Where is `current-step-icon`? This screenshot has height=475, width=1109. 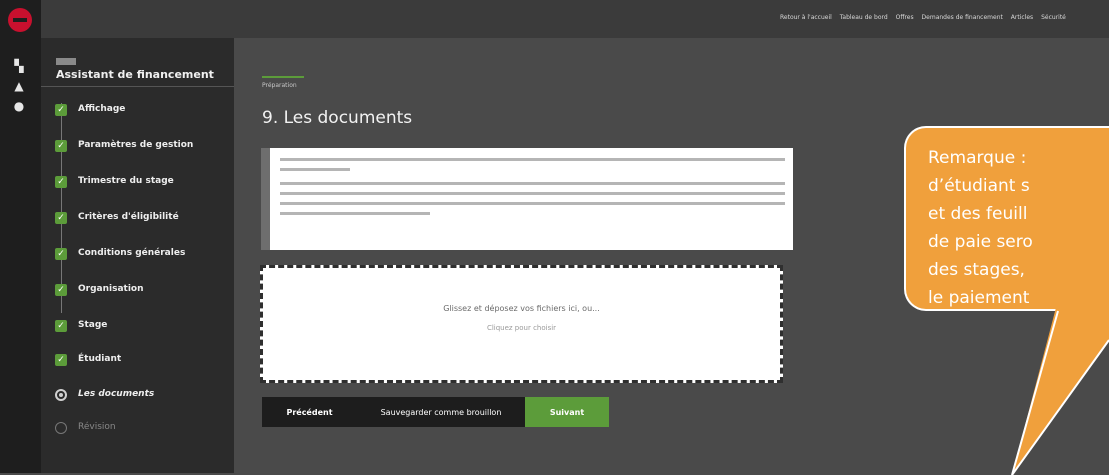
current-step-icon is located at coordinates (61, 395).